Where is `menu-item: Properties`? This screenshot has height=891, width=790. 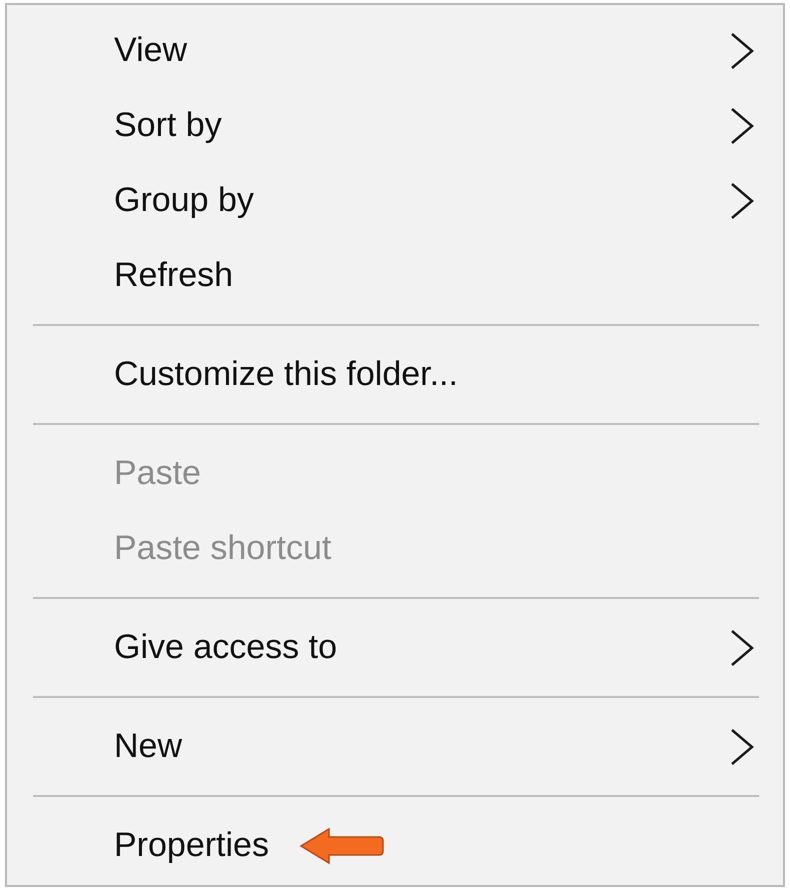 menu-item: Properties is located at coordinates (395, 845).